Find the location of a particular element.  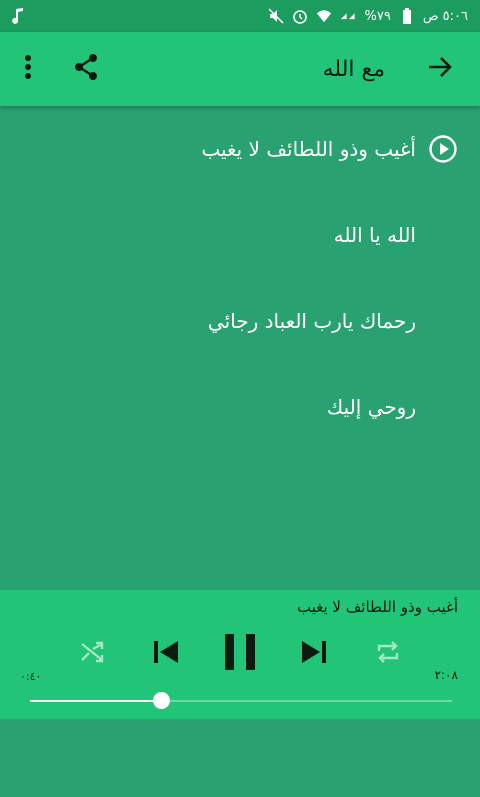

seekbar is located at coordinates (241, 700).